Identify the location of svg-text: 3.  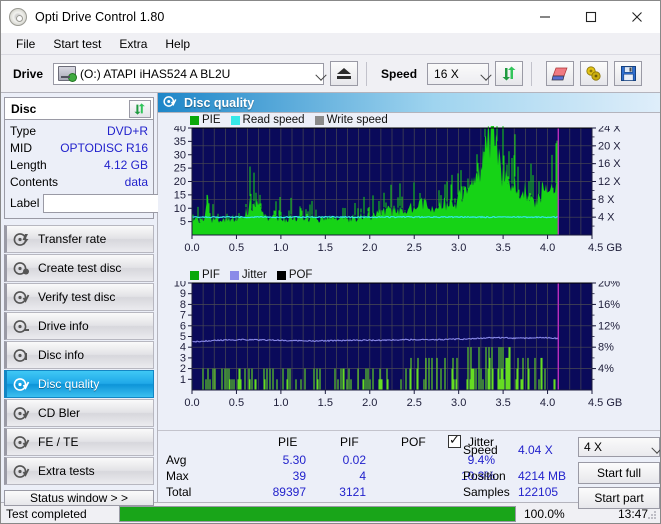
(183, 358).